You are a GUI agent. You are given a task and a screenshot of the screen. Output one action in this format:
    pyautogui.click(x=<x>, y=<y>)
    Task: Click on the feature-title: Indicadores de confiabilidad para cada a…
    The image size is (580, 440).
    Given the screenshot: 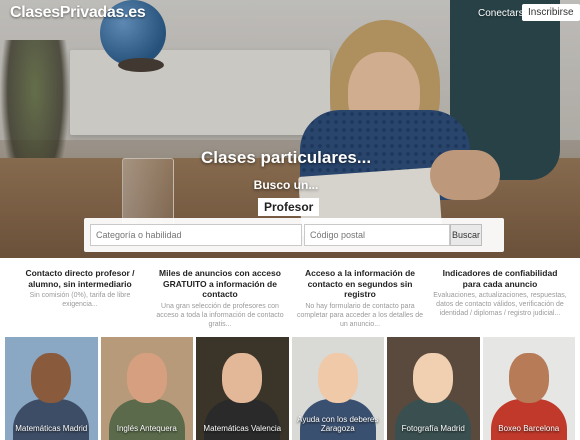 What is the action you would take?
    pyautogui.click(x=500, y=278)
    